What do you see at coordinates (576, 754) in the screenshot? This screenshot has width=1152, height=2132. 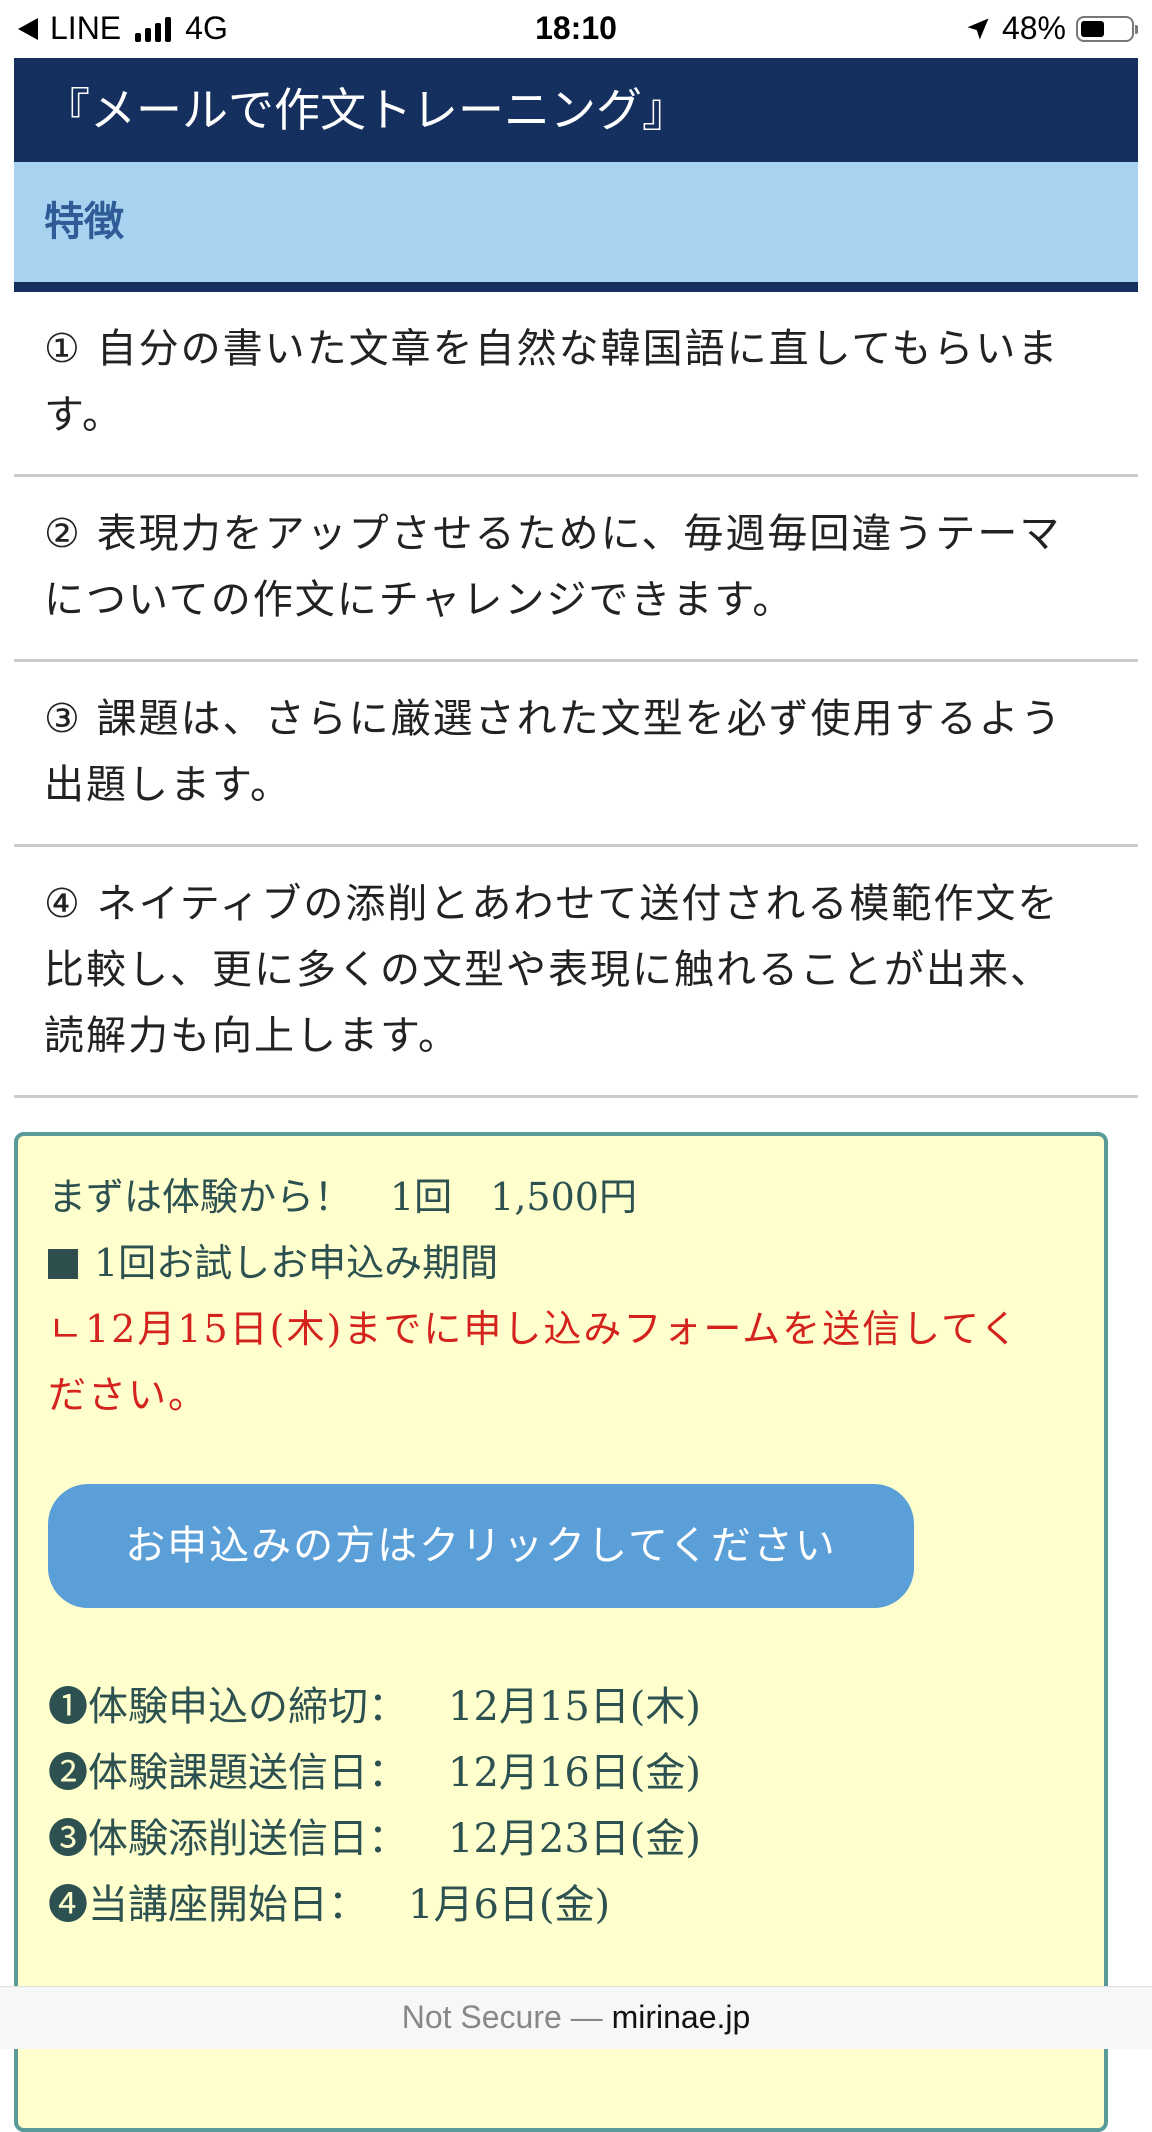 I see `feature-item-3: ③ 課題は、さらに厳選された文型を必ず使用するよう出題します。` at bounding box center [576, 754].